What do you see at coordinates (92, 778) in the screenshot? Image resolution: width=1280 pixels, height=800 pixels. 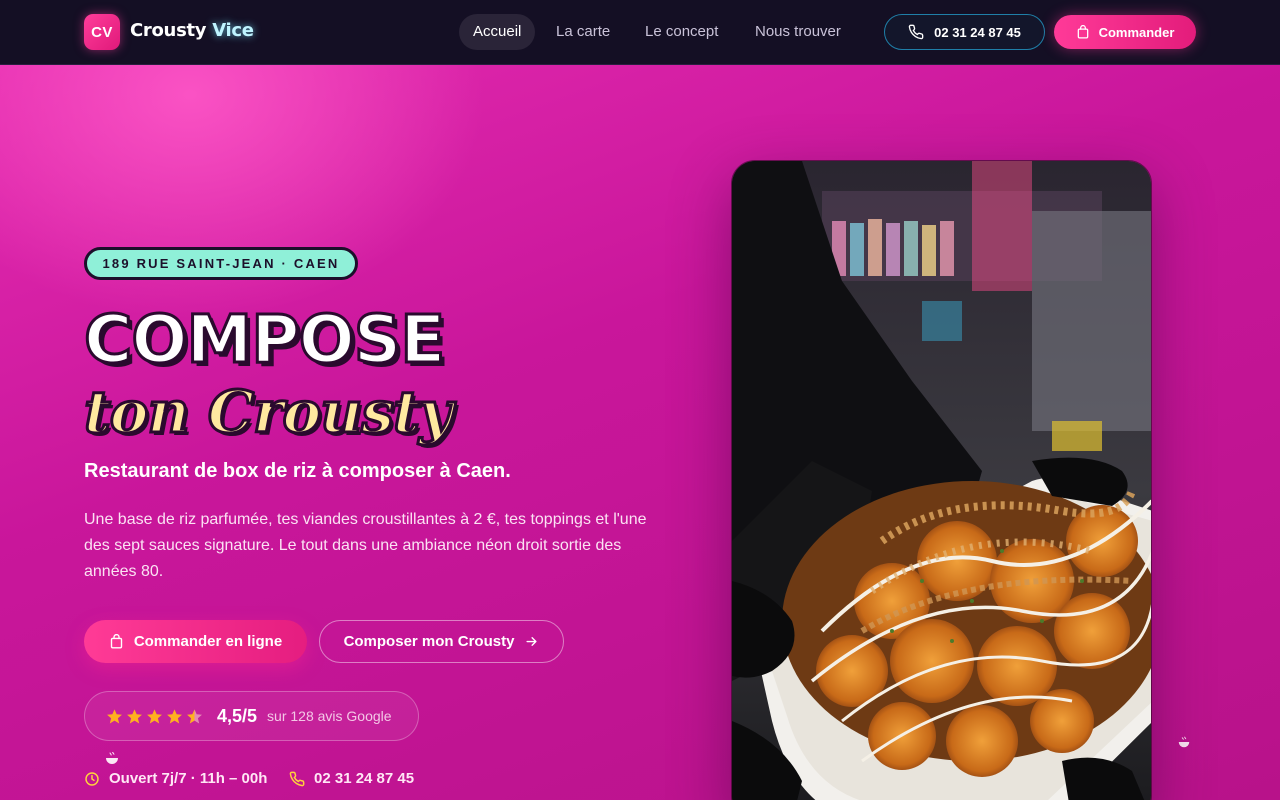 I see `clock-icon` at bounding box center [92, 778].